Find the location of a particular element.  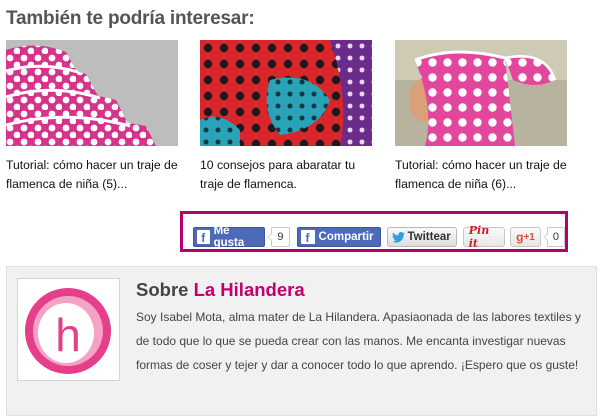

pinterest-label: Pin it is located at coordinates (479, 237).